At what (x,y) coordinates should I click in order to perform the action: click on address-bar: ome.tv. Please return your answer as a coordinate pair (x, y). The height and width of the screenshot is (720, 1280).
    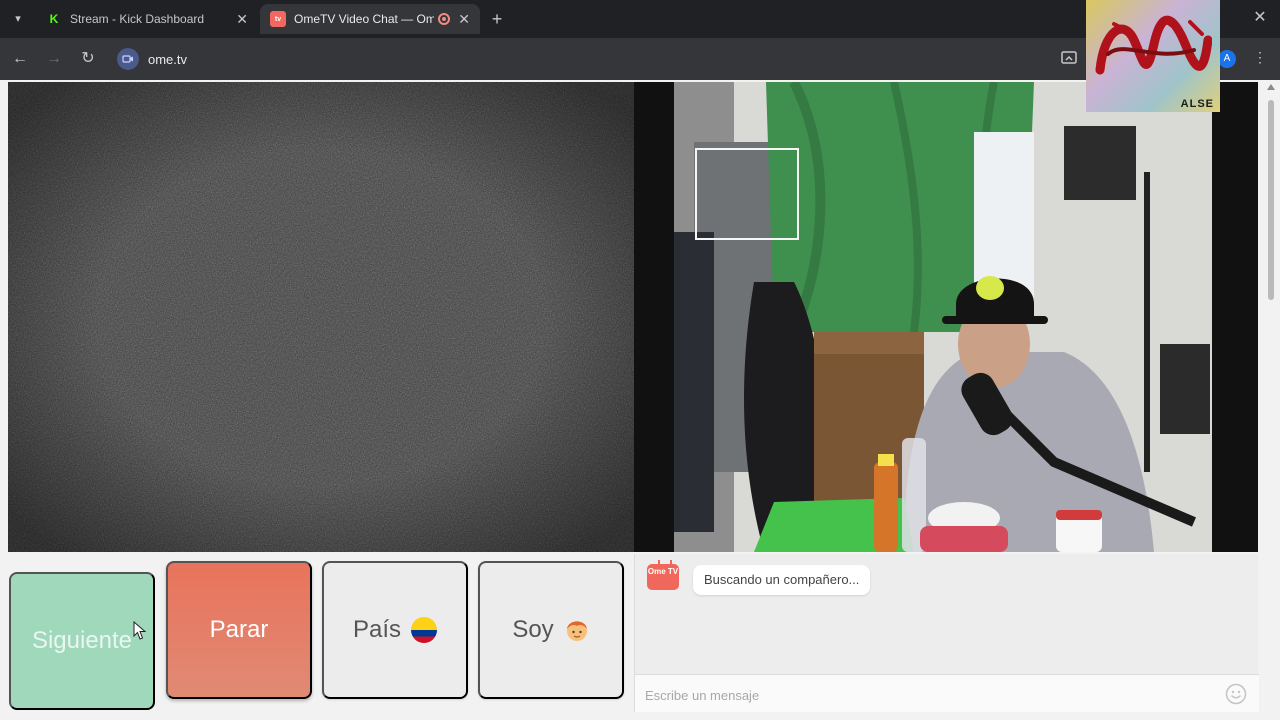
    Looking at the image, I should click on (662, 59).